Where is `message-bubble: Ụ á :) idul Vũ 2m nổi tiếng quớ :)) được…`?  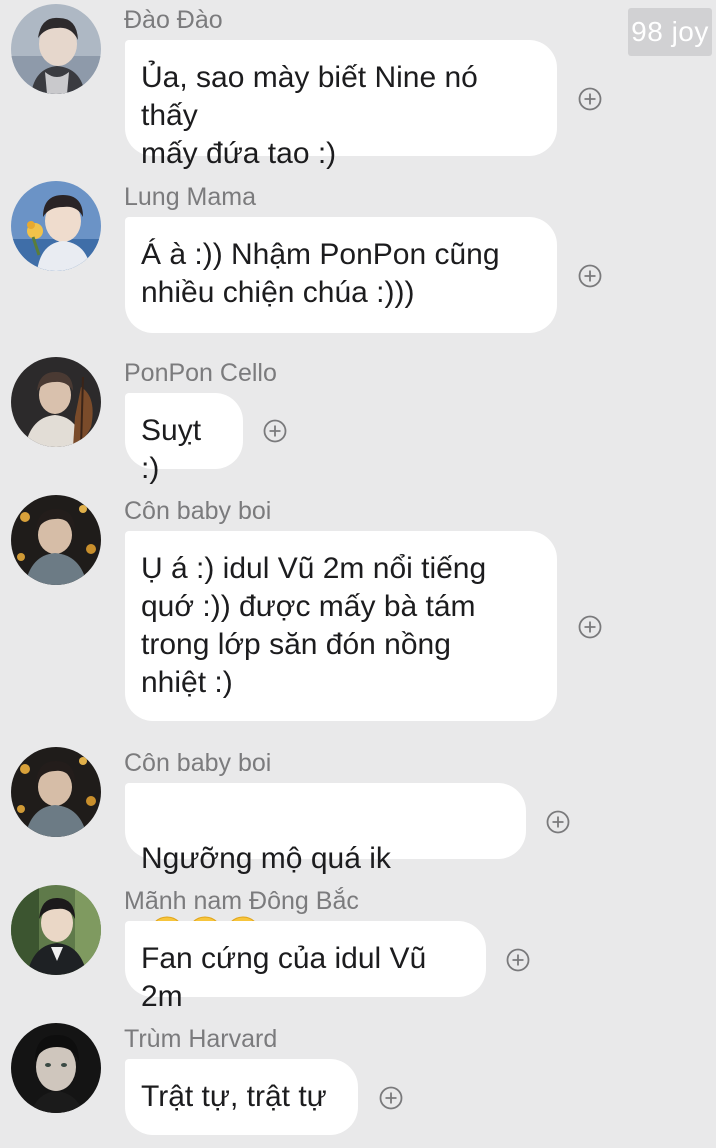 message-bubble: Ụ á :) idul Vũ 2m nổi tiếng quớ :)) được… is located at coordinates (341, 626).